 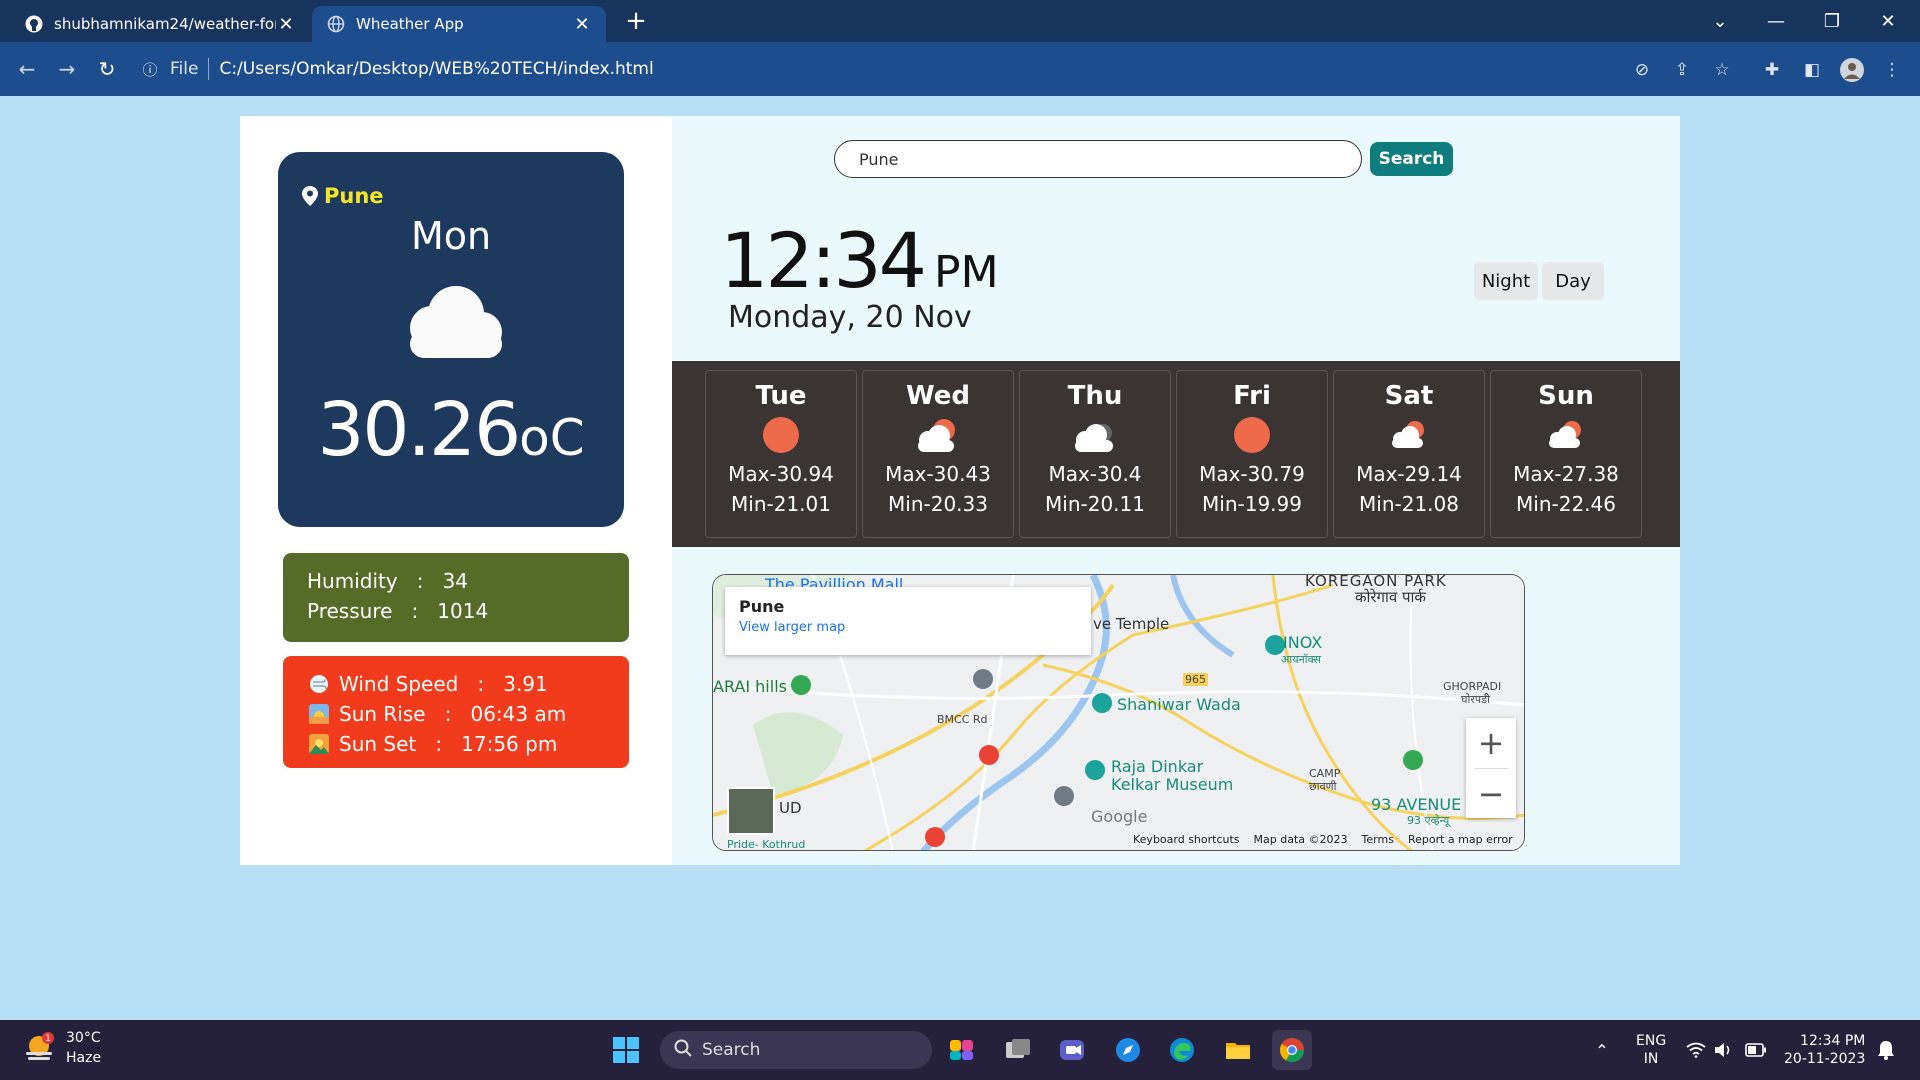 What do you see at coordinates (61, 1048) in the screenshot?
I see `taskbar-weather-widget: 1 30°C Haze` at bounding box center [61, 1048].